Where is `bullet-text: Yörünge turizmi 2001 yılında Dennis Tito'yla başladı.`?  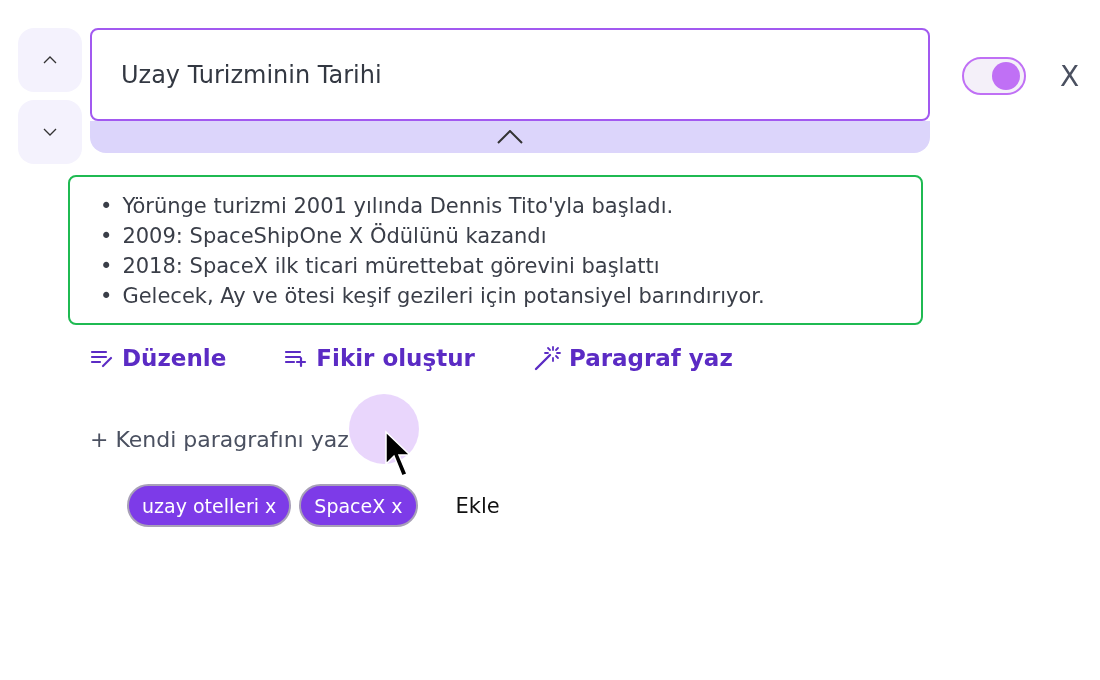
bullet-text: Yörünge turizmi 2001 yılında Dennis Tito'yla başladı. is located at coordinates (398, 206).